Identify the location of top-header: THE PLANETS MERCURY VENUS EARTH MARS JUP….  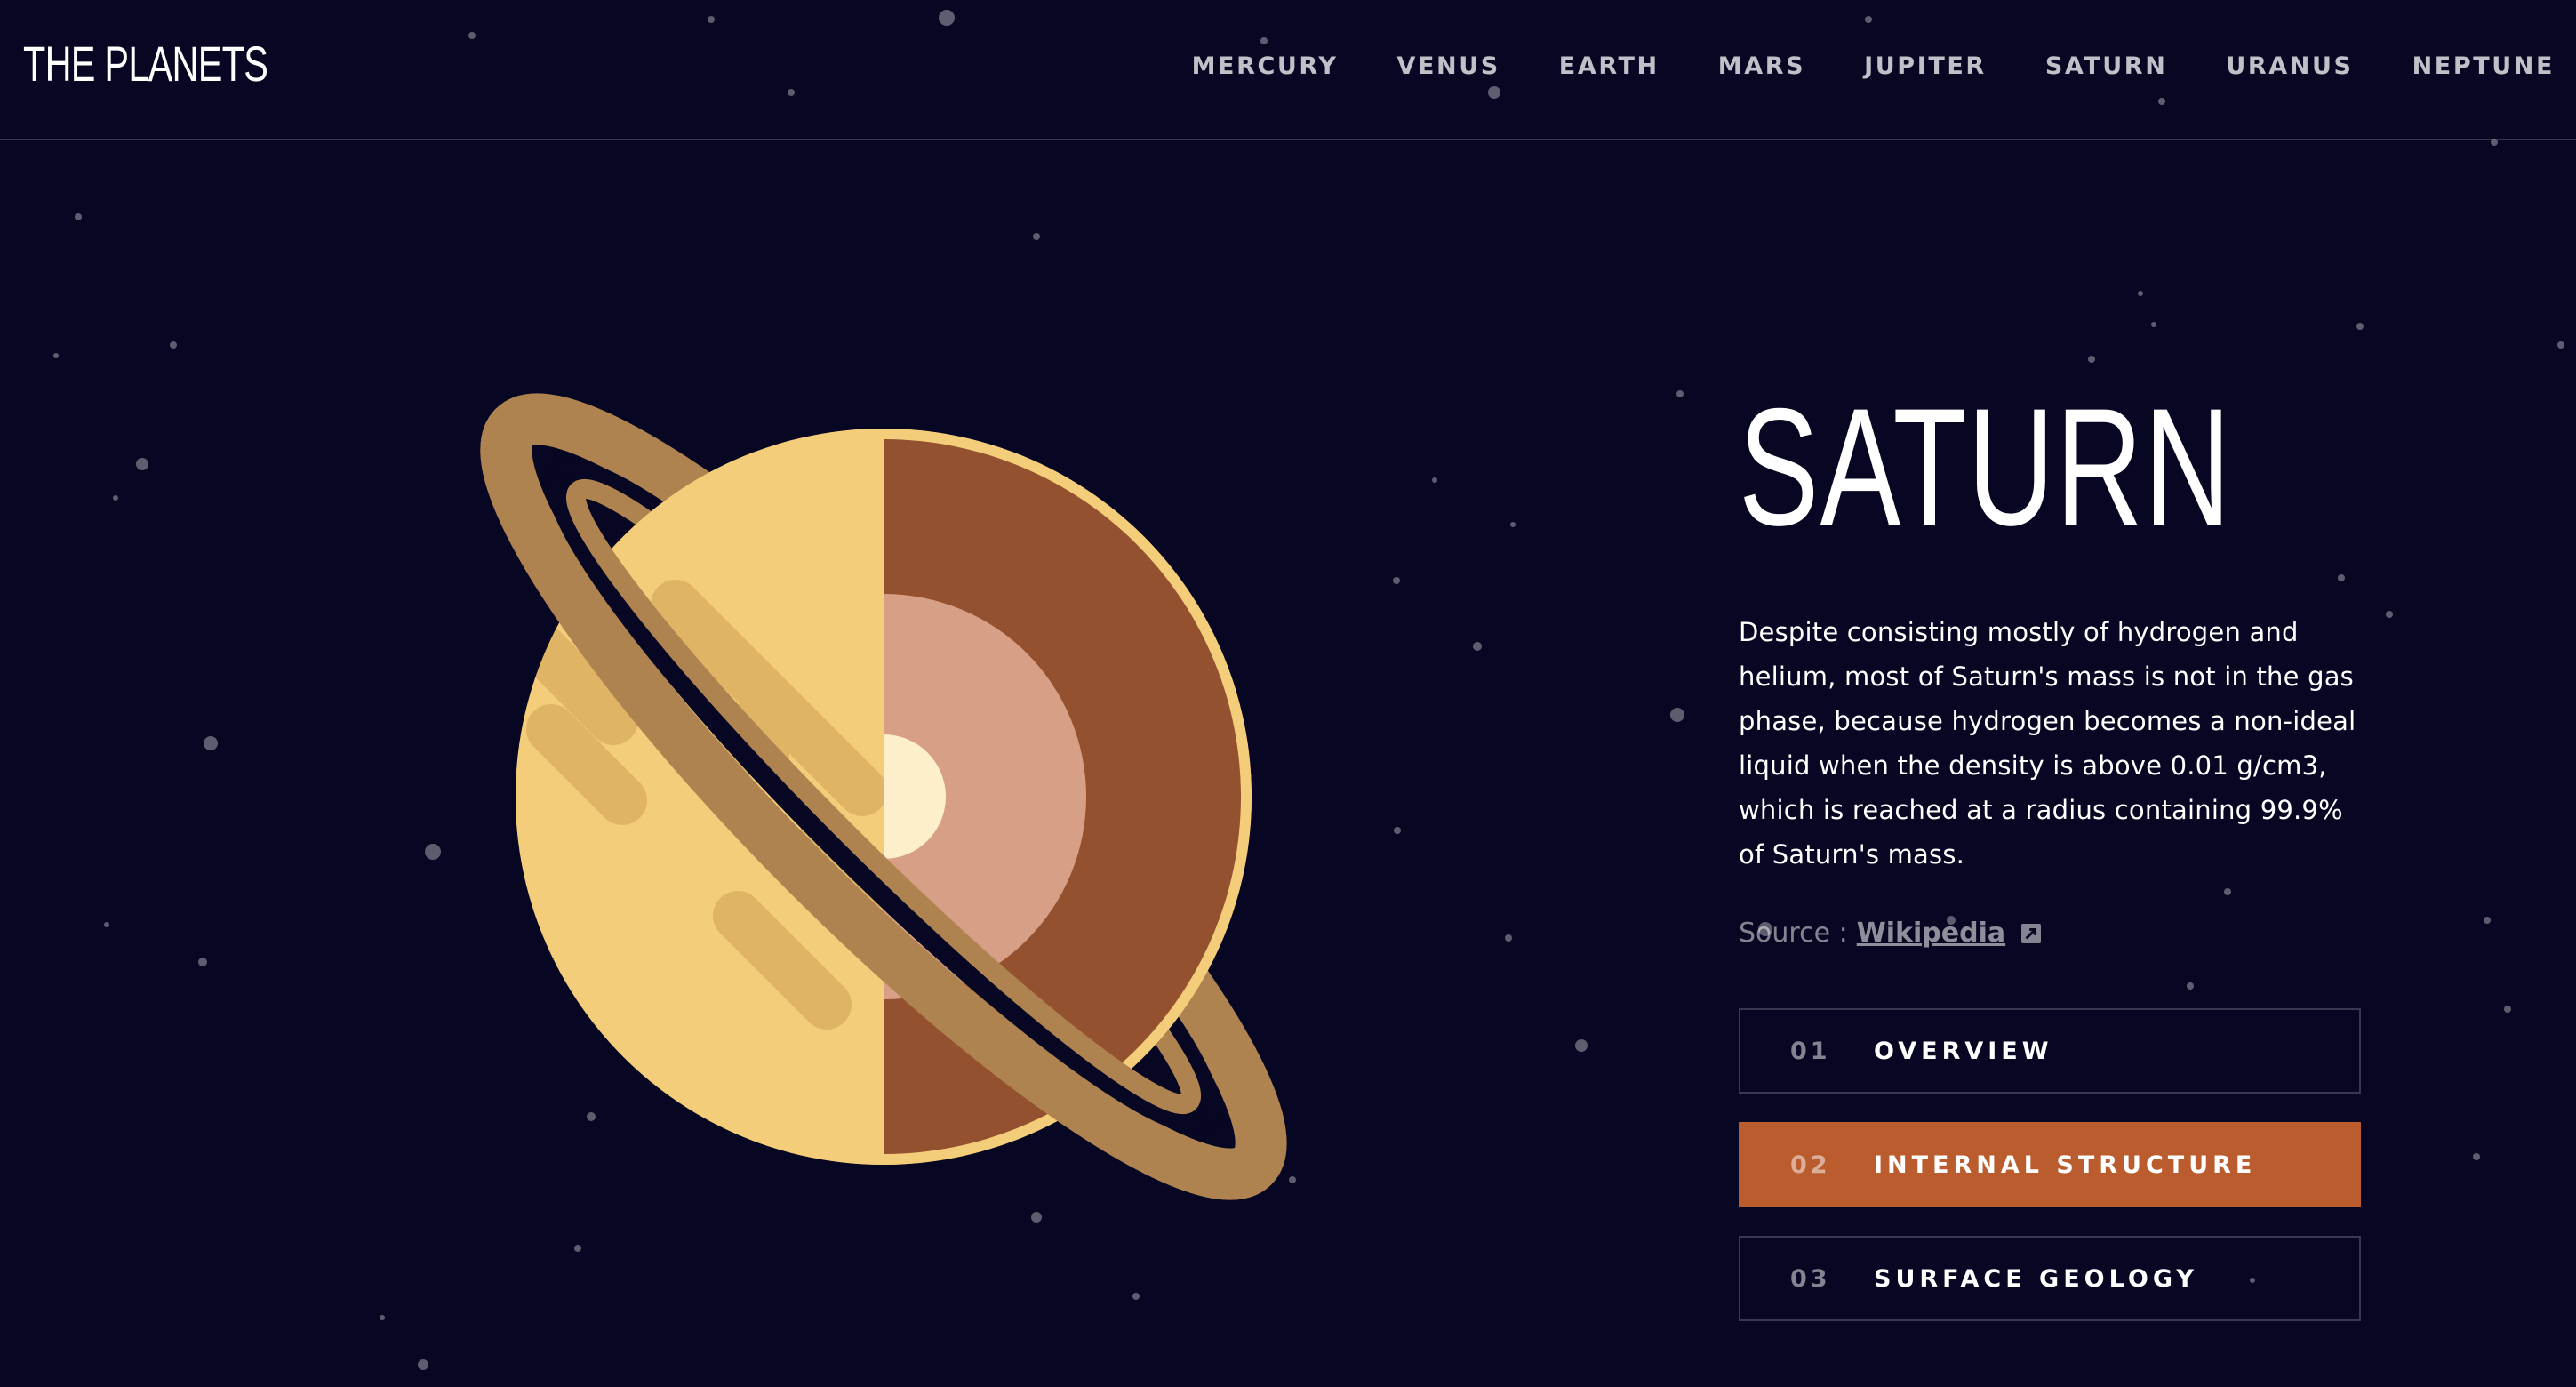
(1288, 70).